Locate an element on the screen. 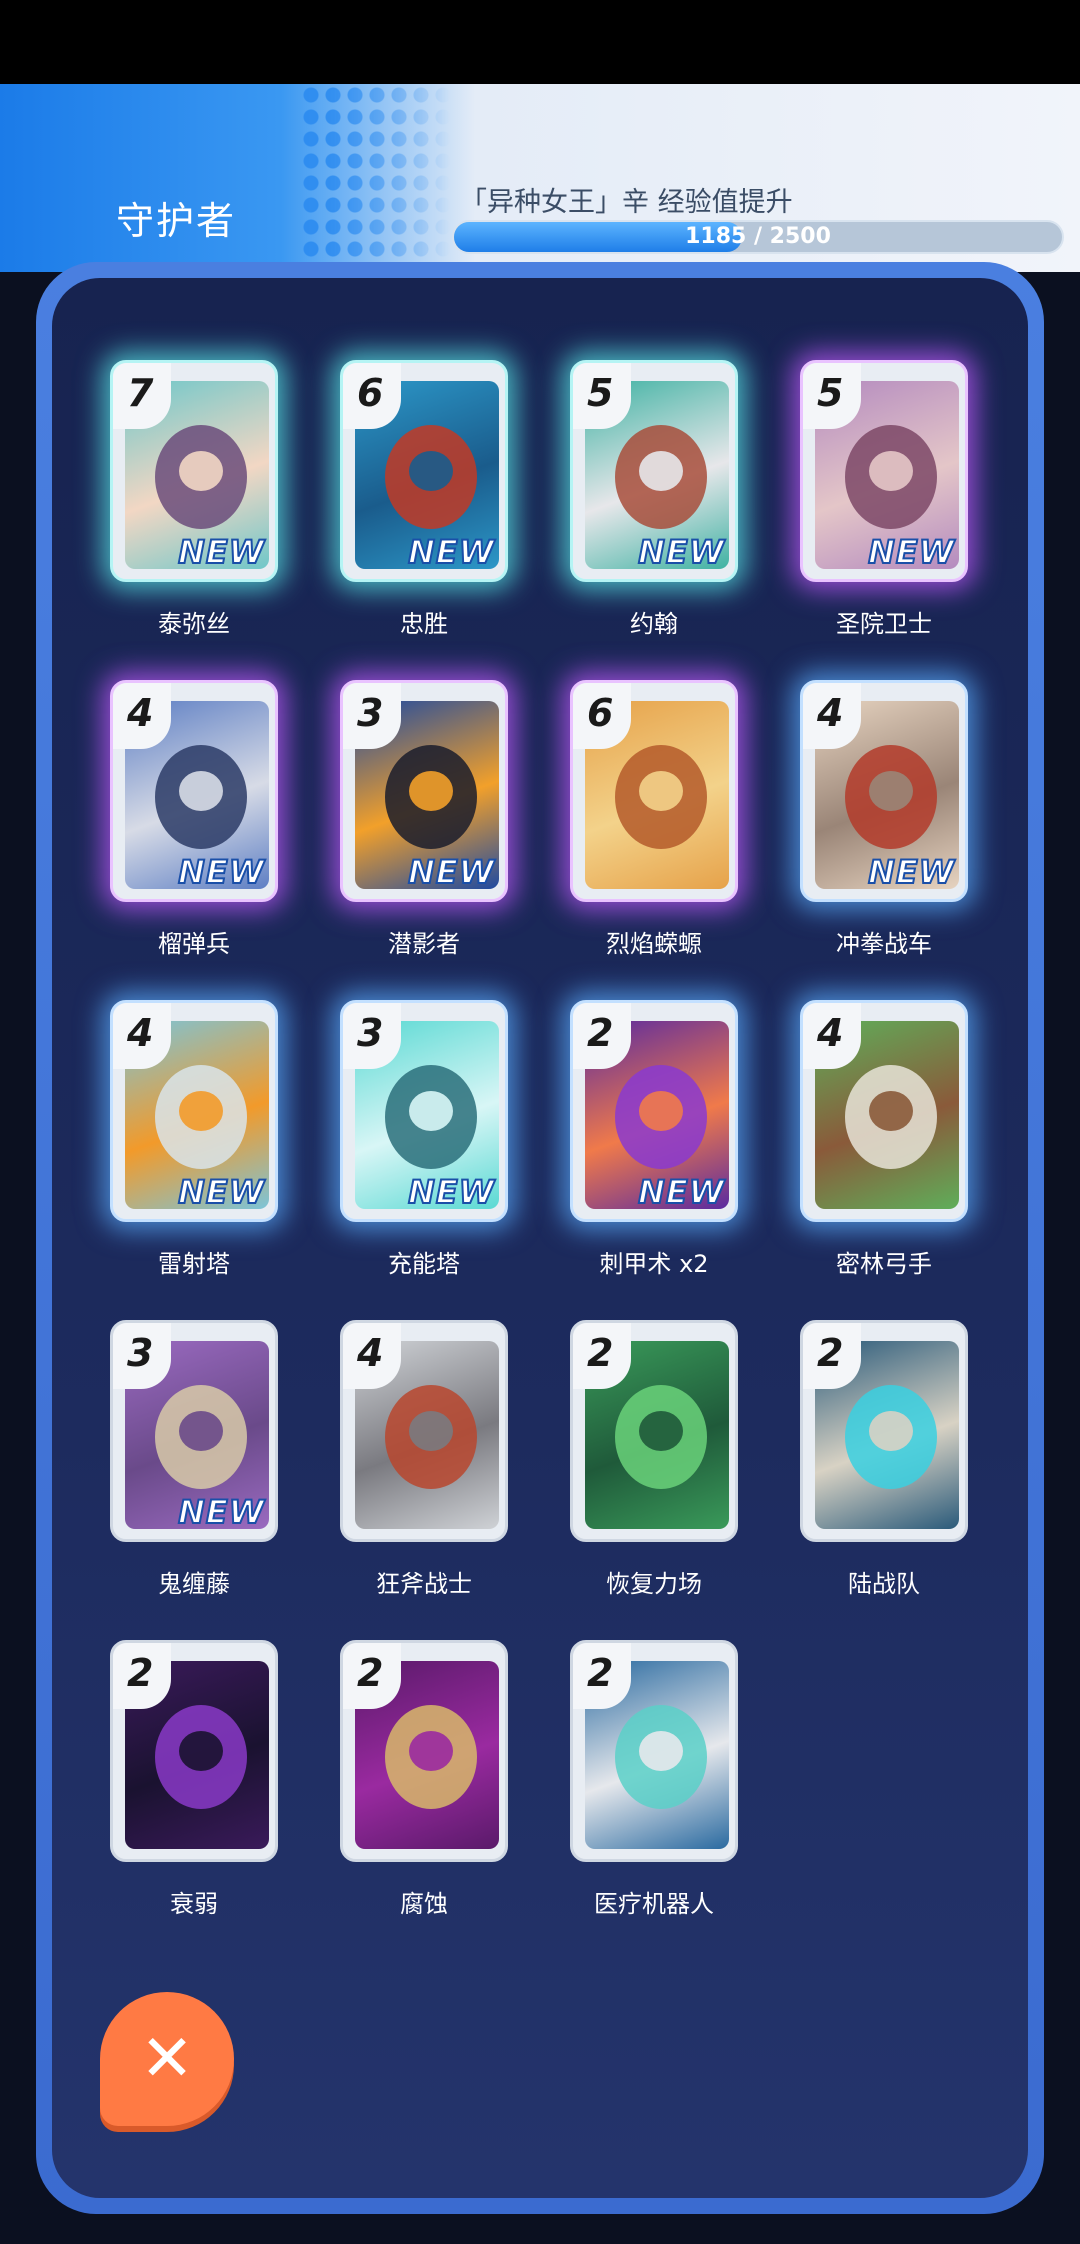 The width and height of the screenshot is (1080, 2244). close-button: ✕ is located at coordinates (167, 2059).